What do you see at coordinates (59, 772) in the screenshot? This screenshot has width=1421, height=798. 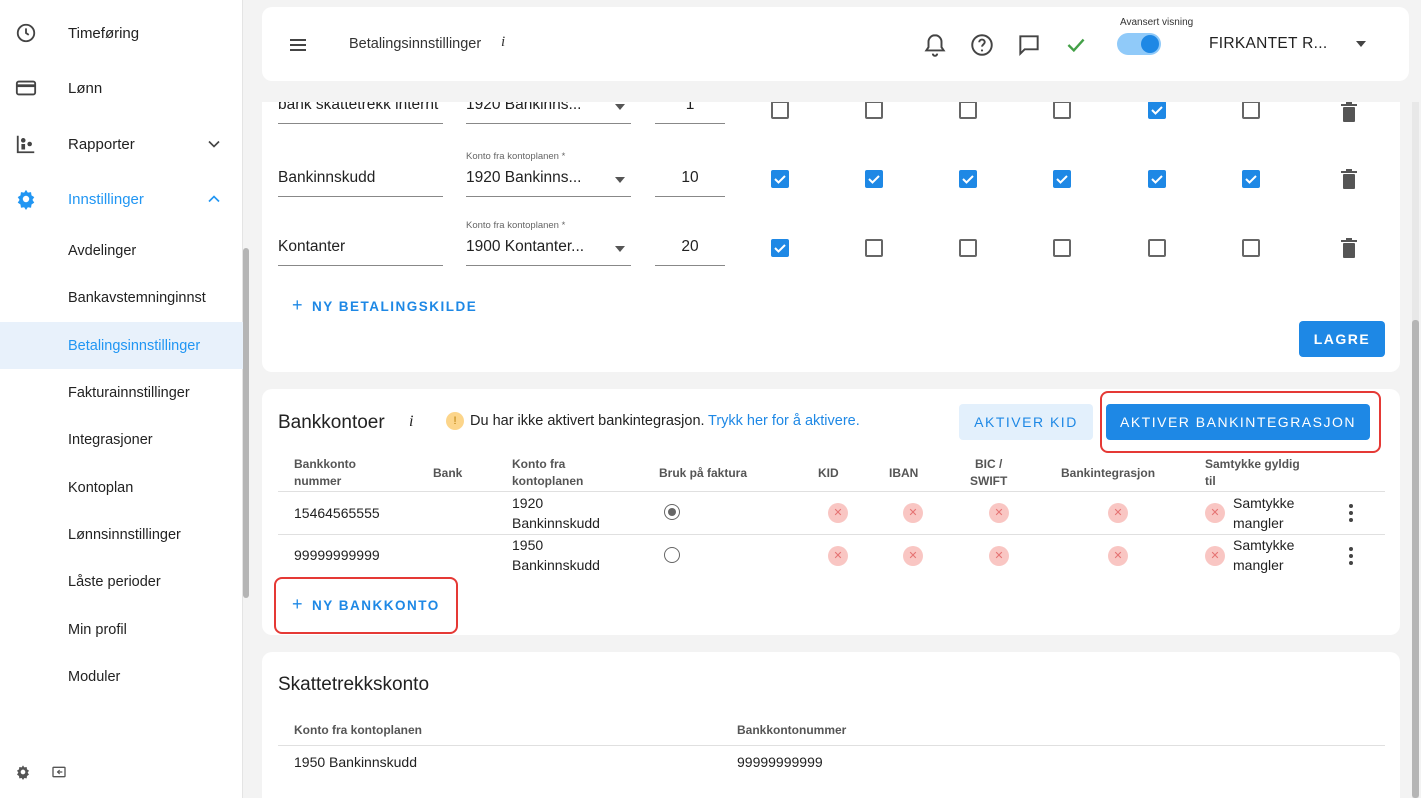 I see `collapse-sidebar-icon` at bounding box center [59, 772].